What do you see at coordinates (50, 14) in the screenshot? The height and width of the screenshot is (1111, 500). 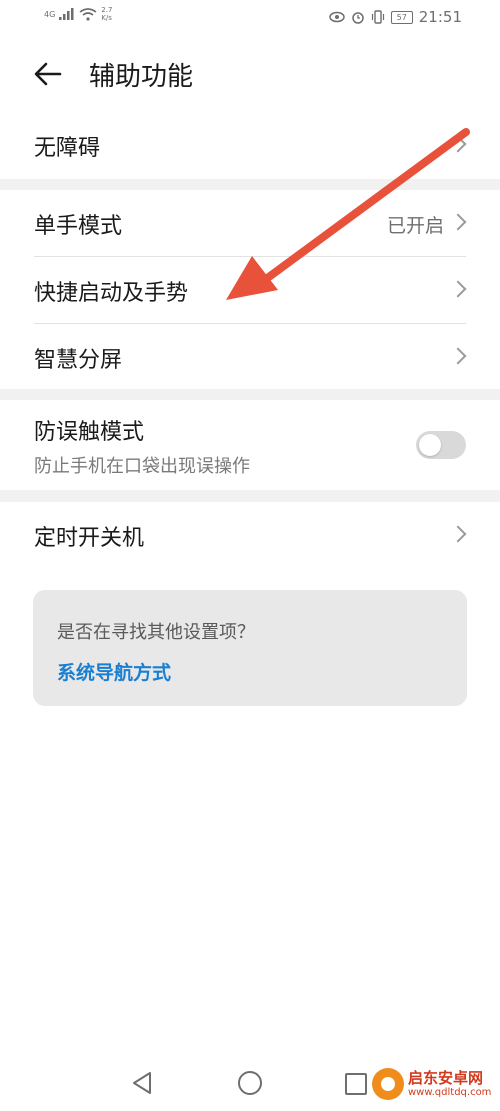 I see `signal-label: 4G` at bounding box center [50, 14].